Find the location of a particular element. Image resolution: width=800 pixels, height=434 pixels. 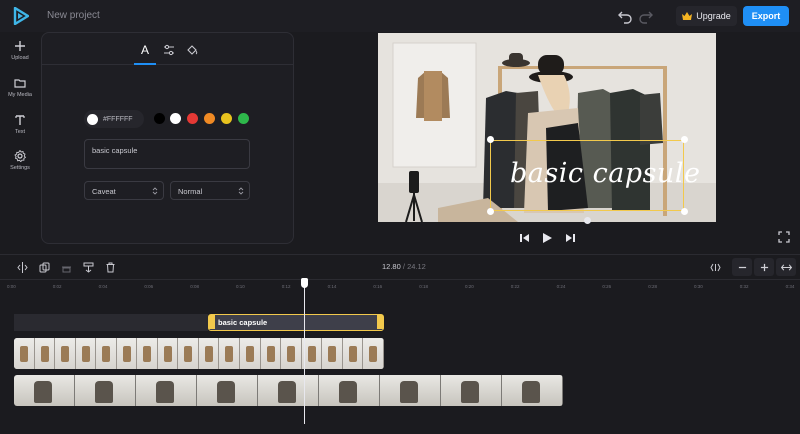

crown-icon is located at coordinates (687, 16).